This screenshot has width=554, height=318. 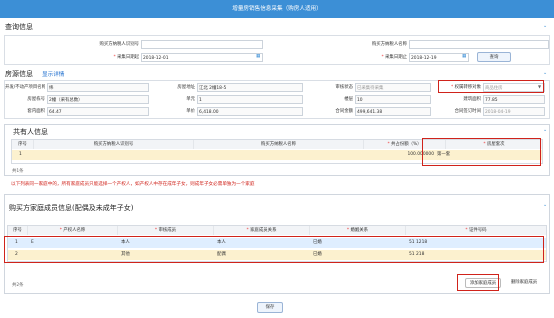 What do you see at coordinates (358, 230) in the screenshot?
I see `col-marriage: * 婚姻关系` at bounding box center [358, 230].